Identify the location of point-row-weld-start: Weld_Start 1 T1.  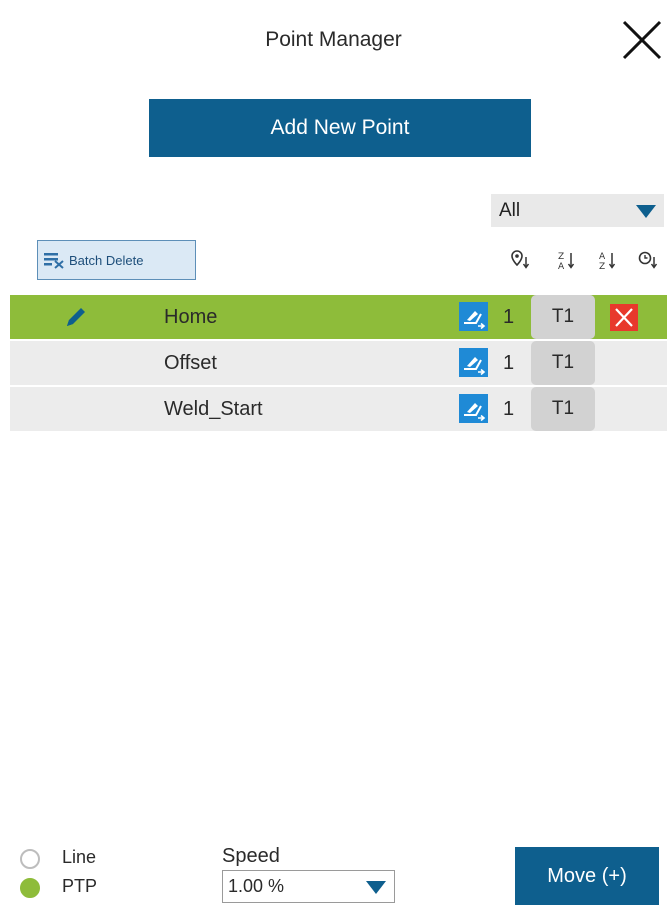
(338, 409).